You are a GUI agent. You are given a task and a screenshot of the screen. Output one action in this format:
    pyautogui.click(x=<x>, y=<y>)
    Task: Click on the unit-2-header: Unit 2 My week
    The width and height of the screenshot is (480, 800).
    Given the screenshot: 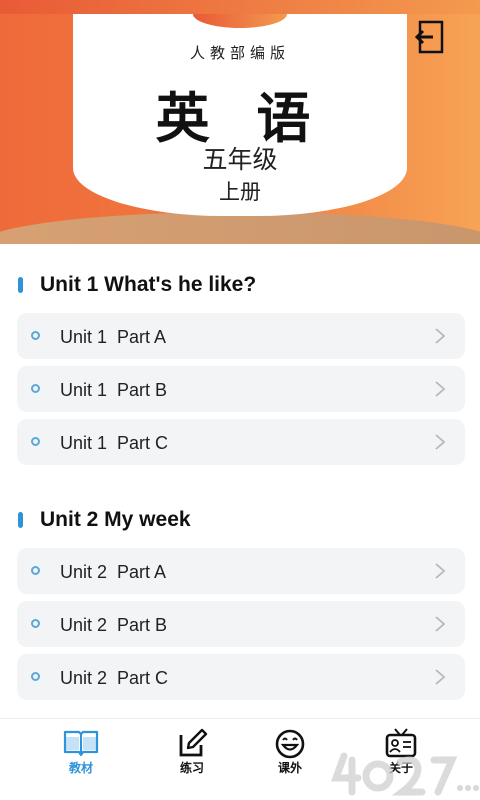 What is the action you would take?
    pyautogui.click(x=238, y=523)
    